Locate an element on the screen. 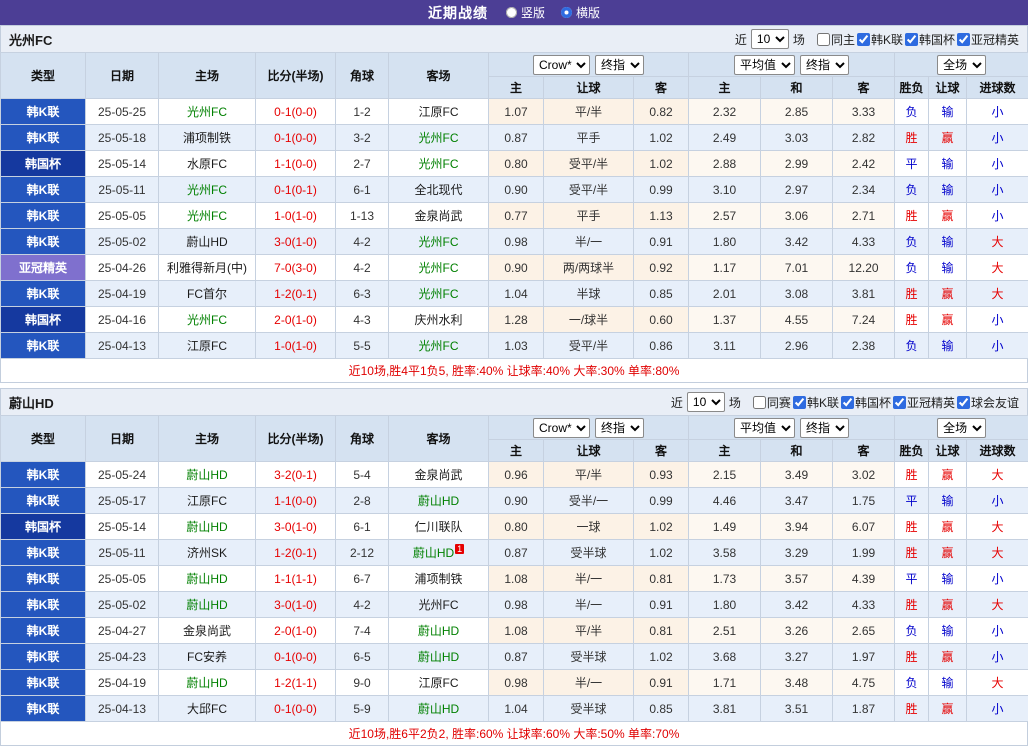  home-team-name: 金泉尚武 is located at coordinates (207, 631).